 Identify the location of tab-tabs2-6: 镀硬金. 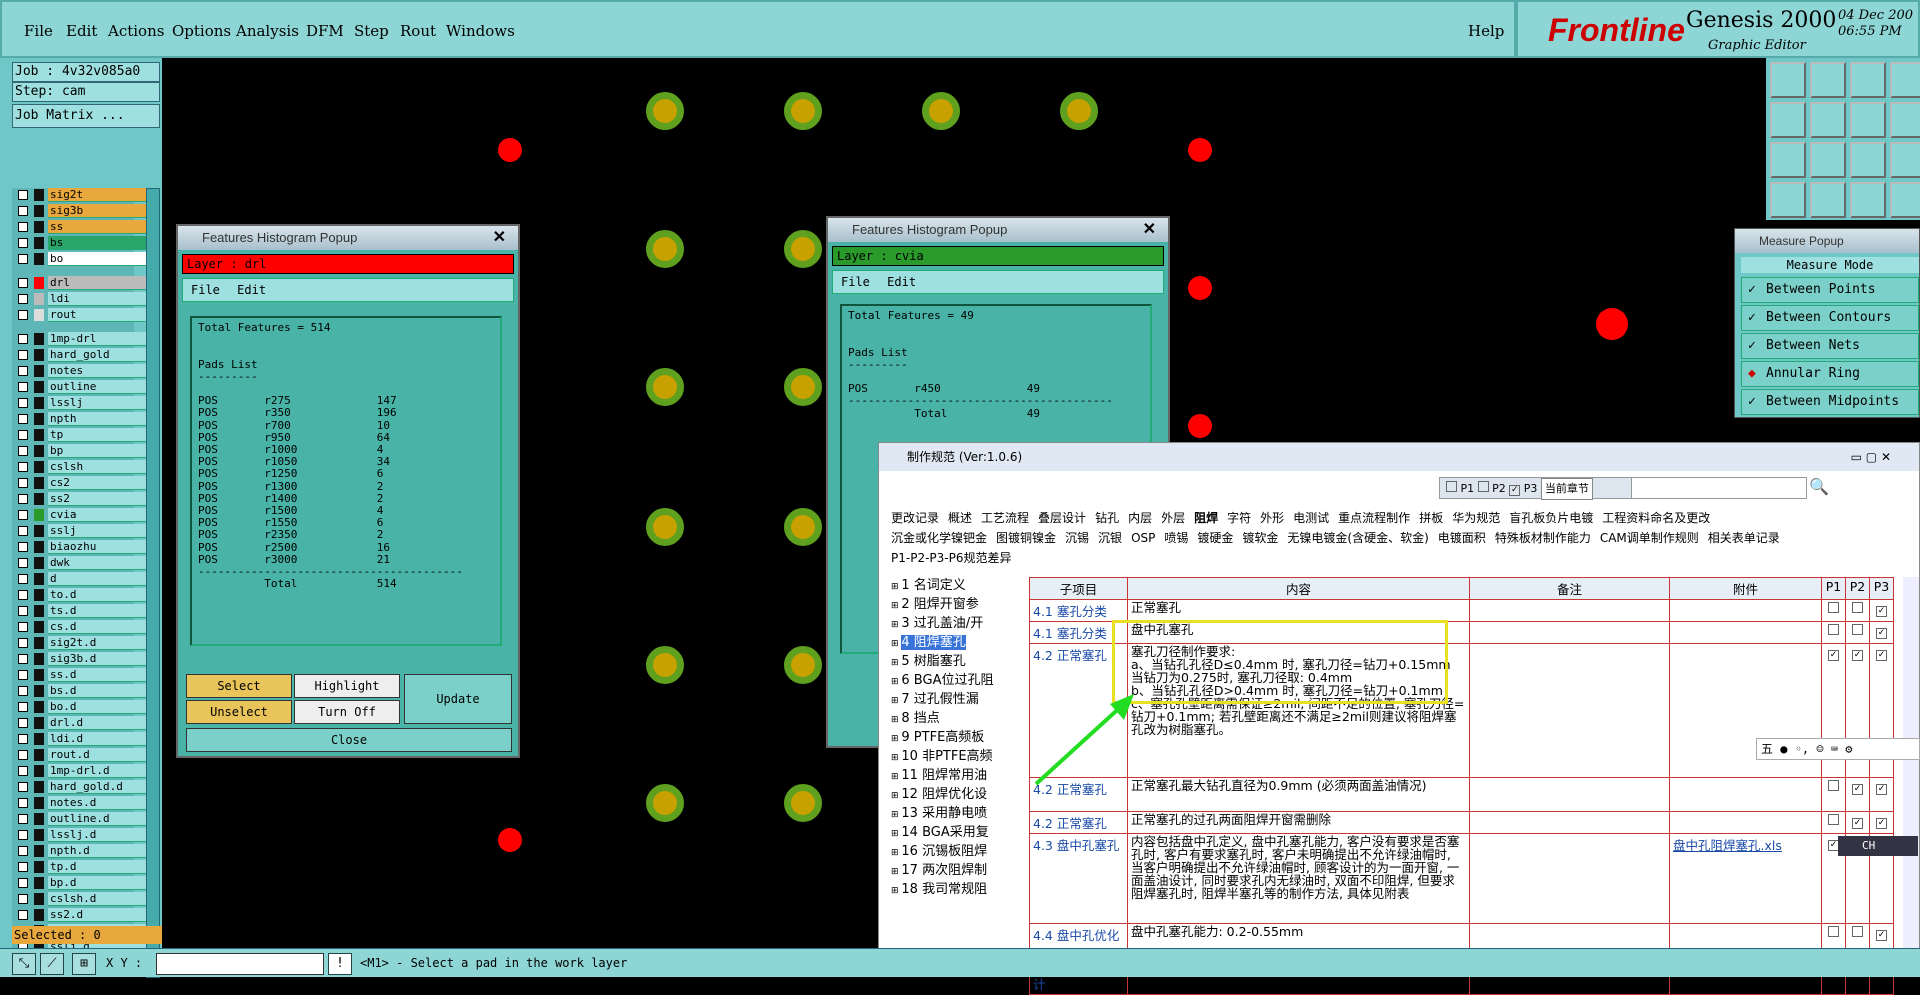
(1215, 538).